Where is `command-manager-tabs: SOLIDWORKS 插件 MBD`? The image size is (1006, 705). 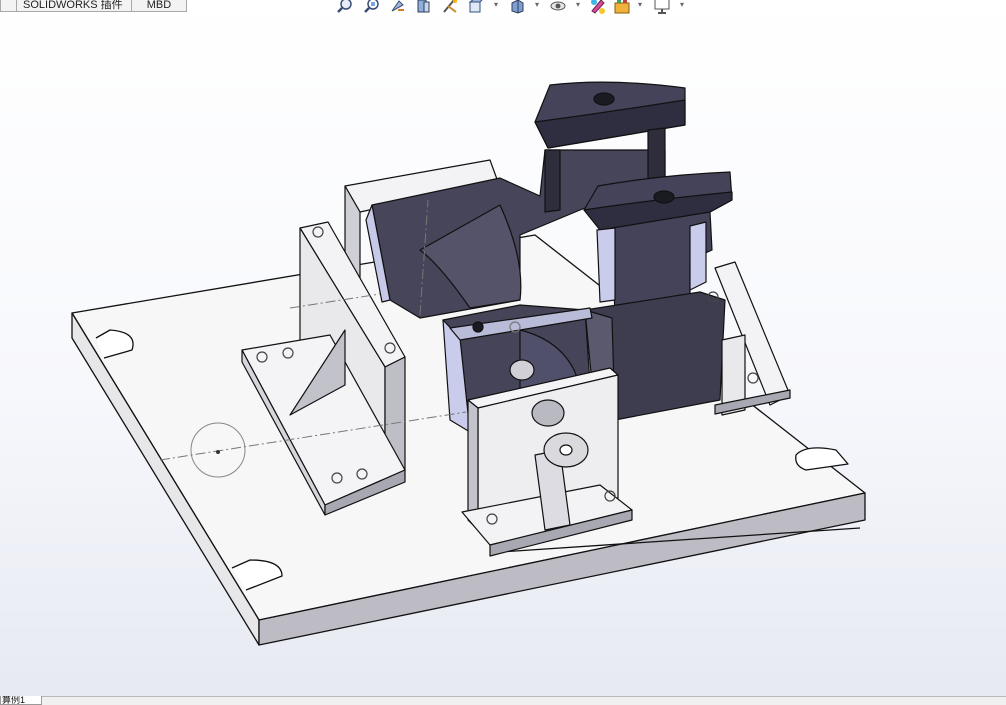 command-manager-tabs: SOLIDWORKS 插件 MBD is located at coordinates (93, 6).